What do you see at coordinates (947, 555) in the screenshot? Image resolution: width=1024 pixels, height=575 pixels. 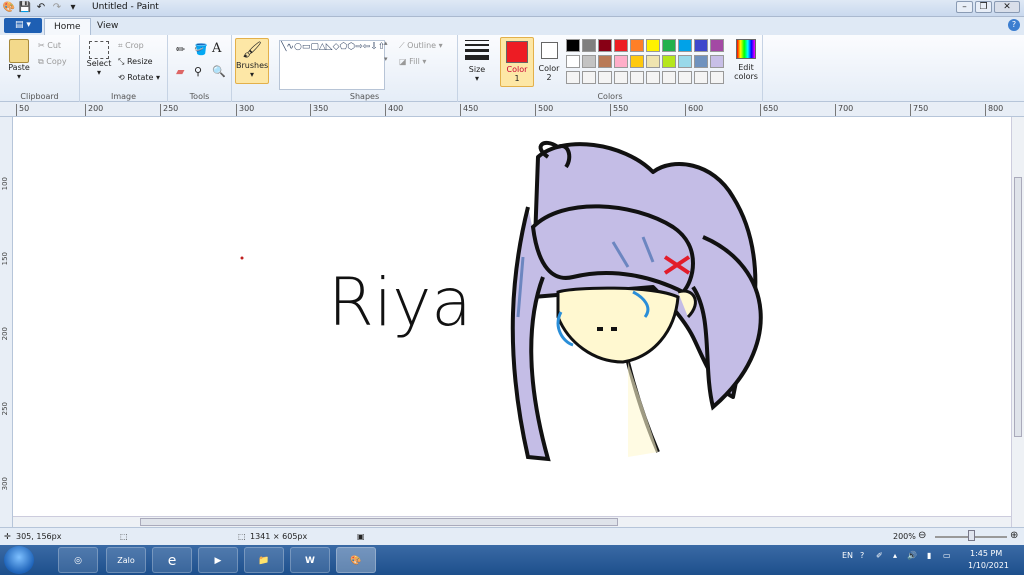 I see `battery-icon: ▭` at bounding box center [947, 555].